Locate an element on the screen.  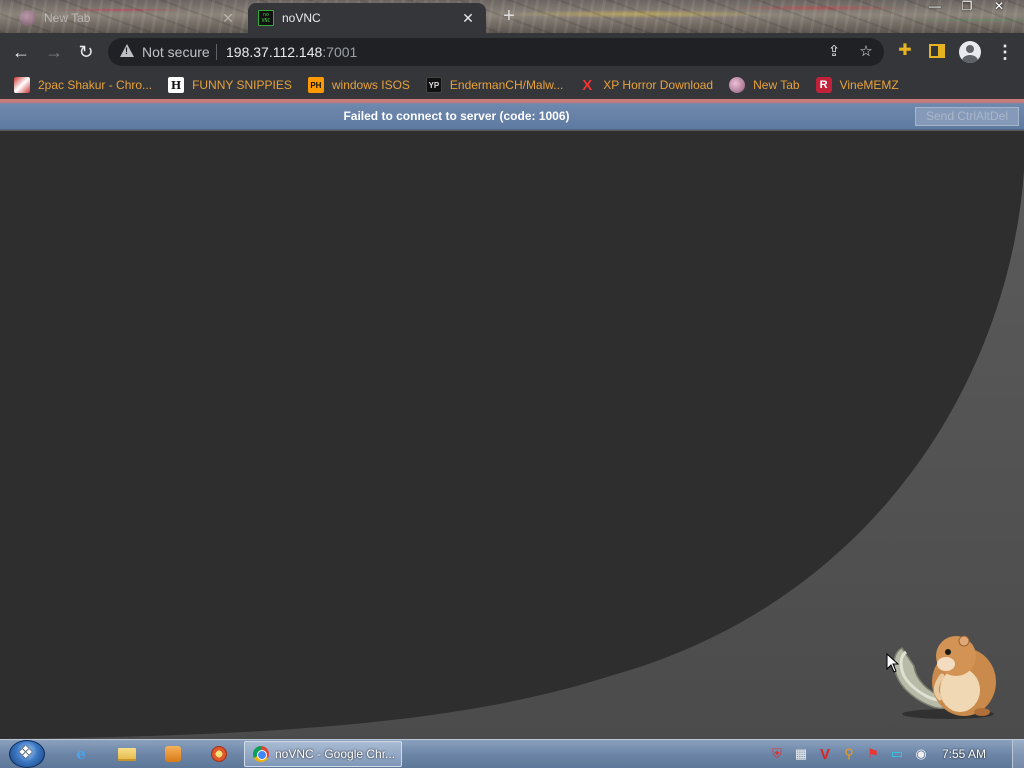
explorer-folder-icon is located at coordinates (127, 754).